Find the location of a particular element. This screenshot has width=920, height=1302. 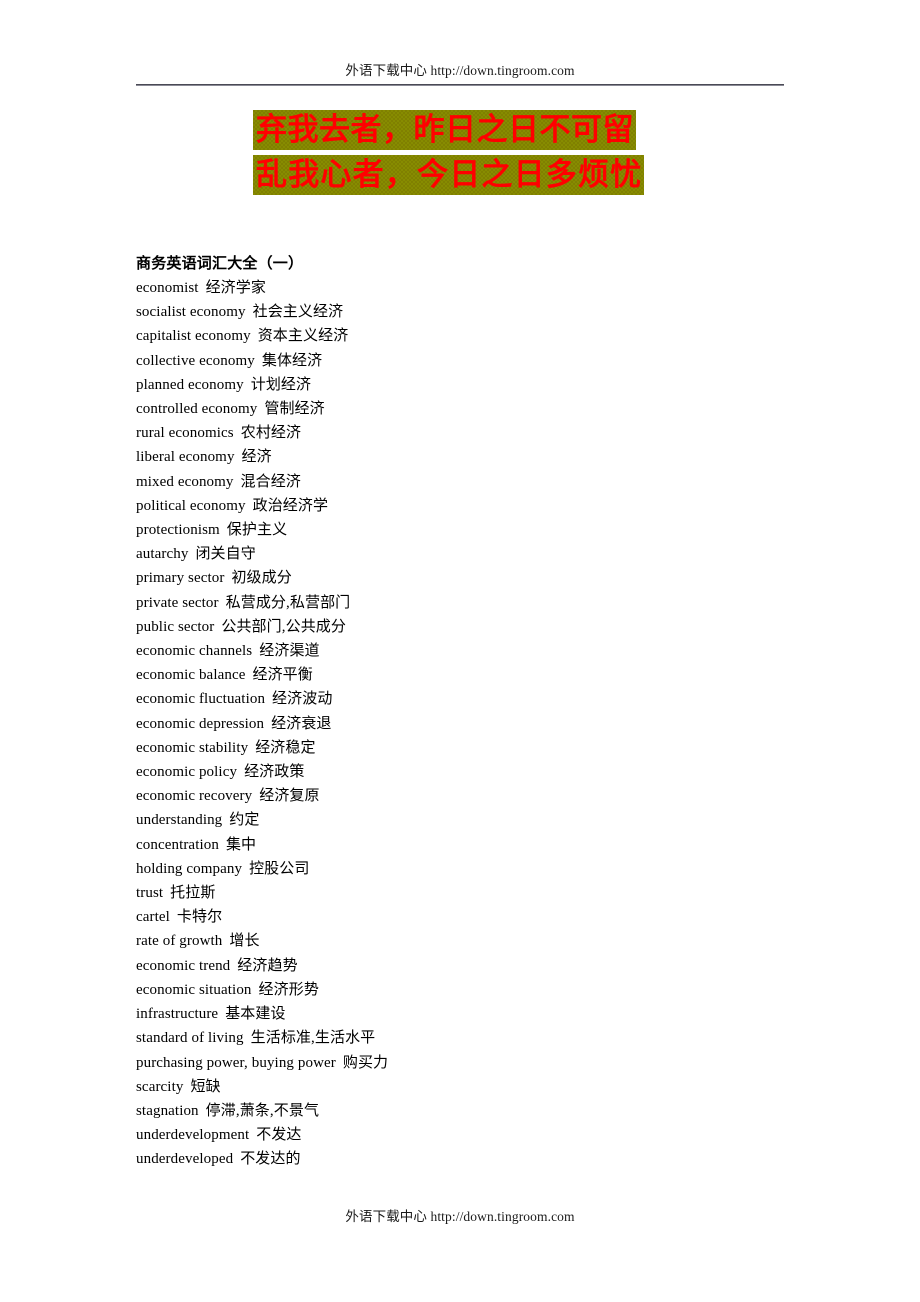

entry-term: economic situation is located at coordinates (194, 989).